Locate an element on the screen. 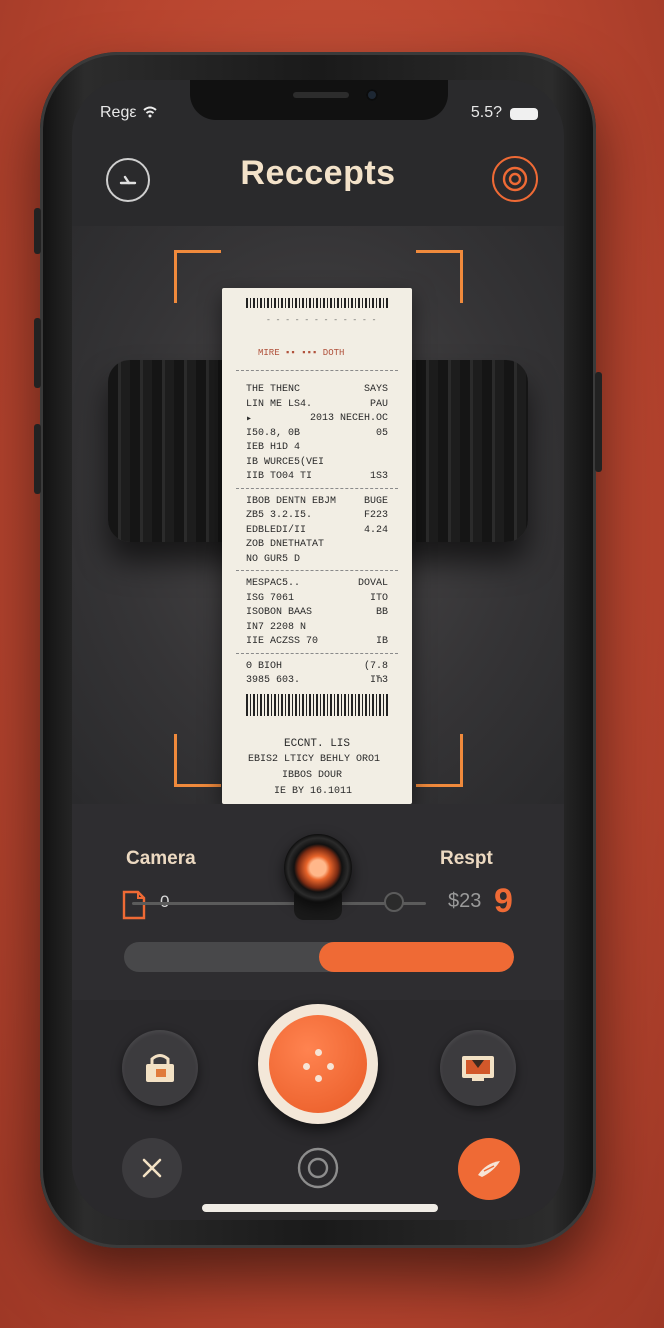  receipt-line-left: LIN ME LS4. is located at coordinates (279, 404).